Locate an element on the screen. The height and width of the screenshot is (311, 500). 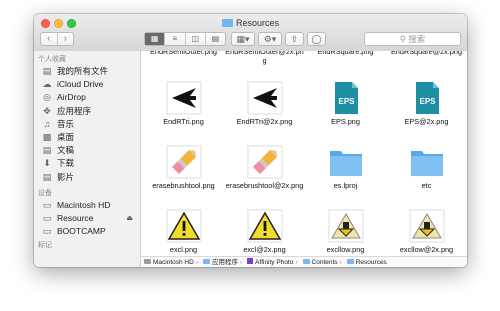
arrange-icon: ▦▾ is located at coordinates (243, 39).